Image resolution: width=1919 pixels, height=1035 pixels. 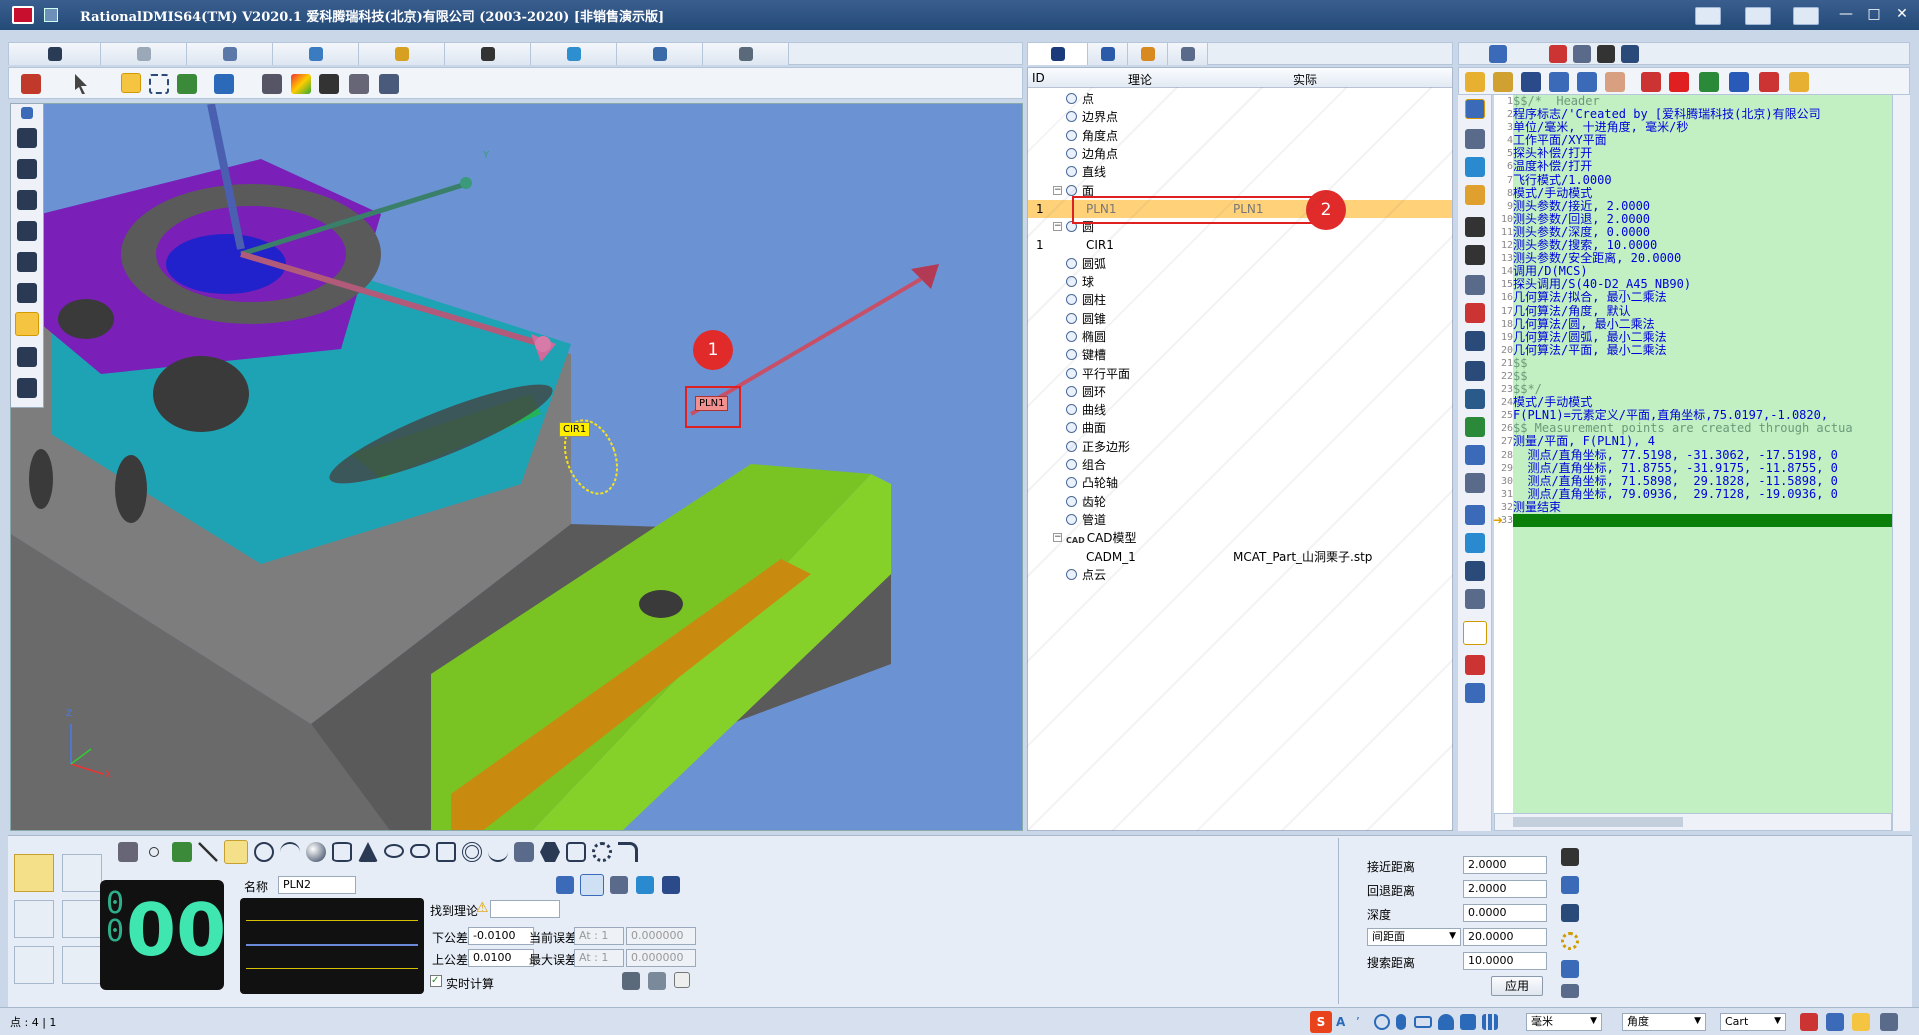 What do you see at coordinates (446, 852) in the screenshot?
I see `feature-parallel-planes-icon` at bounding box center [446, 852].